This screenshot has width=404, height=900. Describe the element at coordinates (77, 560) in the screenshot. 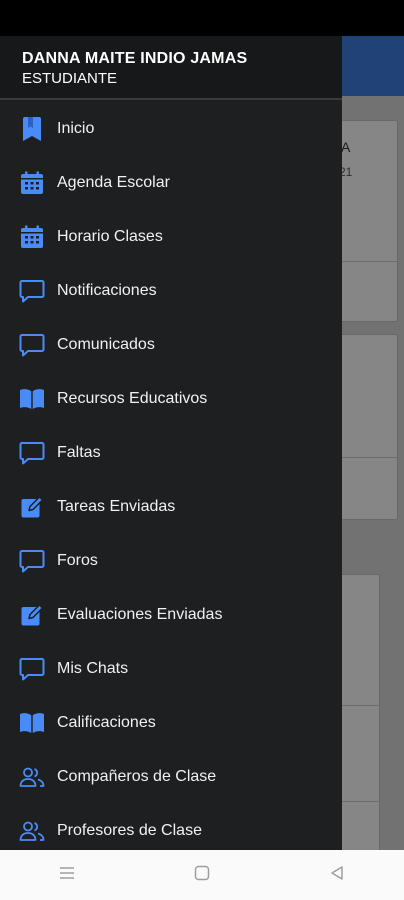

I see `menu-item-label: Foros` at that location.